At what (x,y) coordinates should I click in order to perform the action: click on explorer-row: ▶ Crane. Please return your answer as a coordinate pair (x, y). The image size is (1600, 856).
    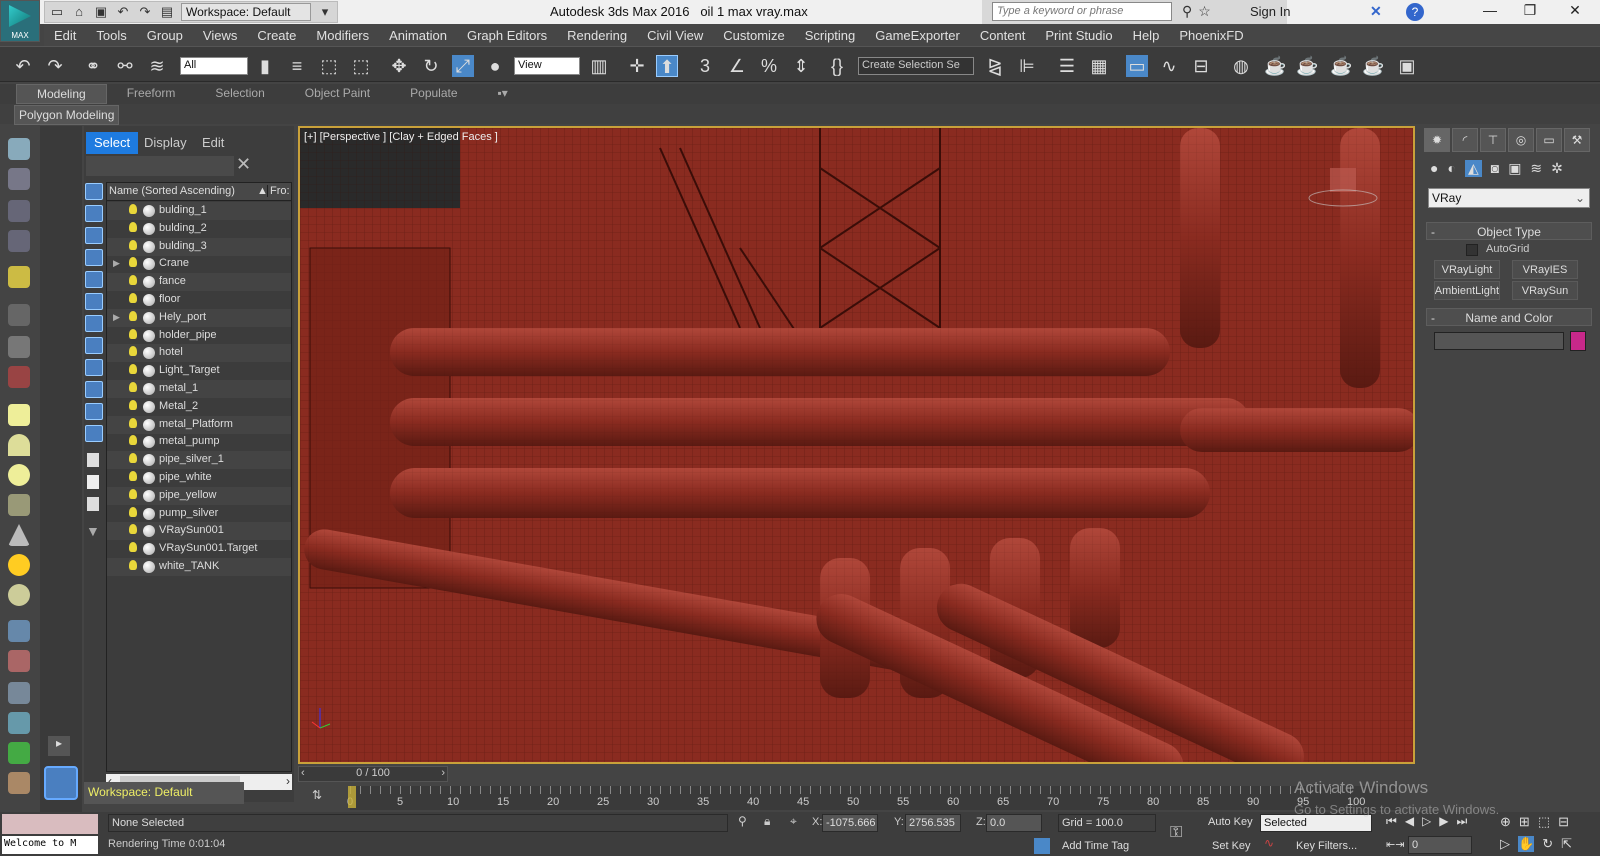
    Looking at the image, I should click on (199, 264).